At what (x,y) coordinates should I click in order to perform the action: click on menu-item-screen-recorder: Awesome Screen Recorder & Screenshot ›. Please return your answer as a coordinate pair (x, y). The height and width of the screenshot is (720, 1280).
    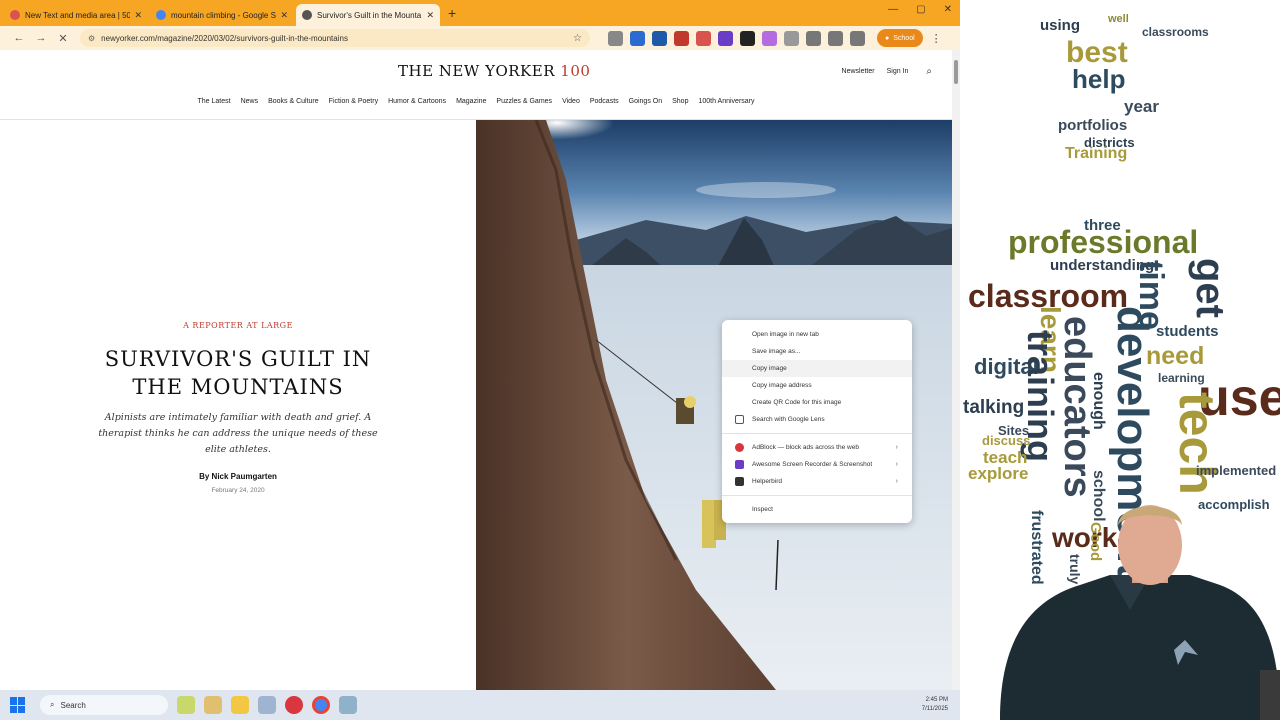
    Looking at the image, I should click on (817, 464).